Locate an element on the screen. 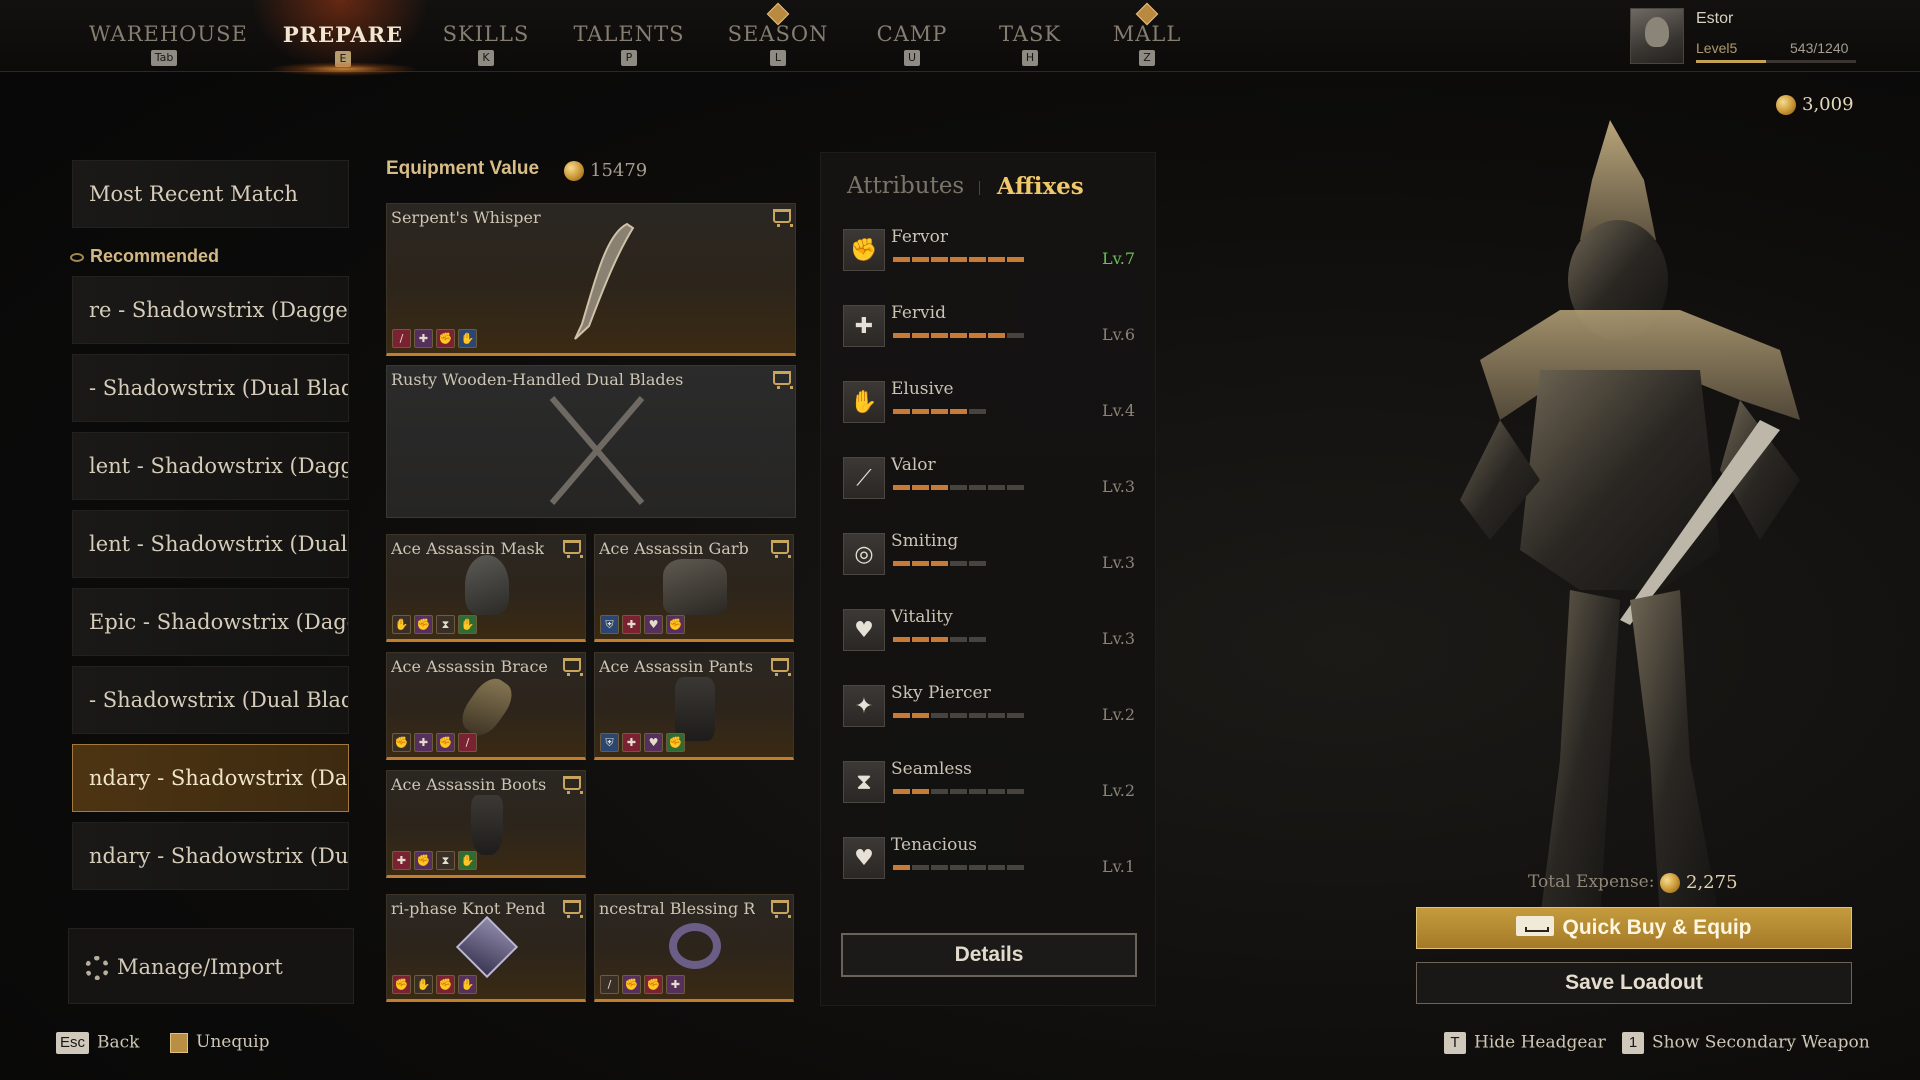 This screenshot has height=1080, width=1920. affix-row: ◎ Smiting Lv.3 is located at coordinates (989, 562).